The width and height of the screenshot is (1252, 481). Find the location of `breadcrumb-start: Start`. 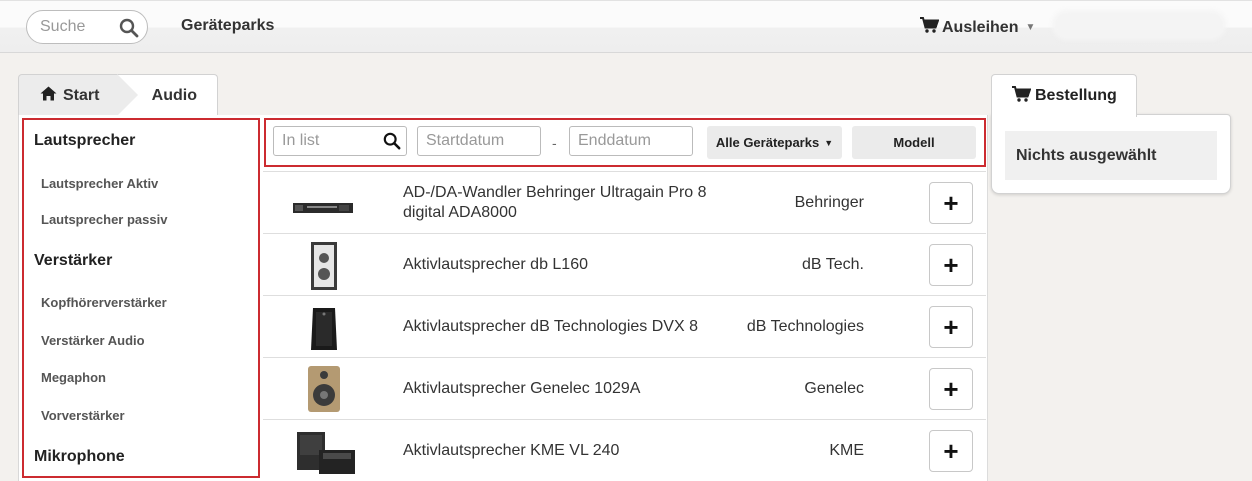

breadcrumb-start: Start is located at coordinates (78, 95).